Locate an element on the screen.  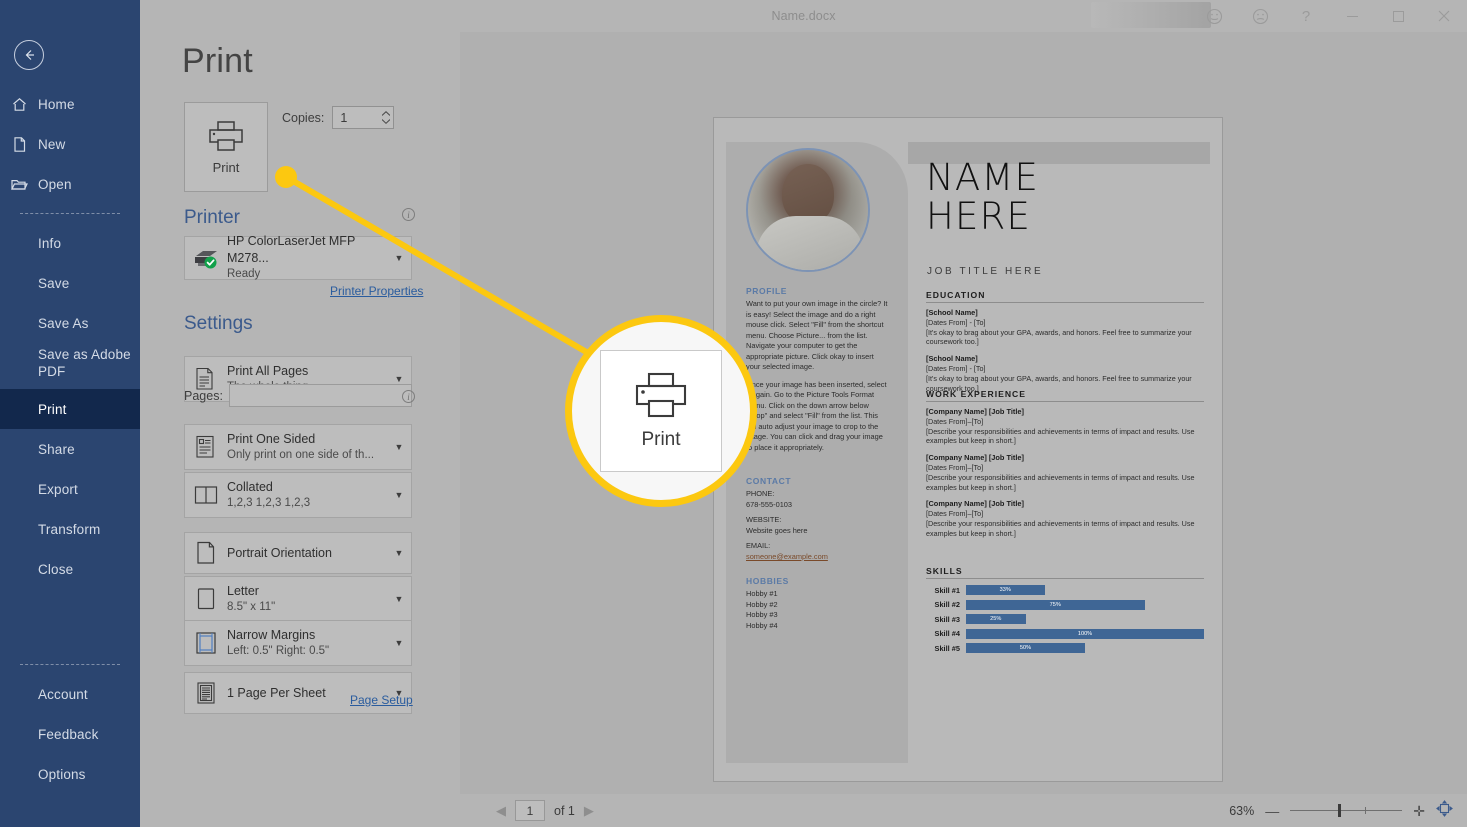
previous-page-icon: ◀ is located at coordinates (501, 811).